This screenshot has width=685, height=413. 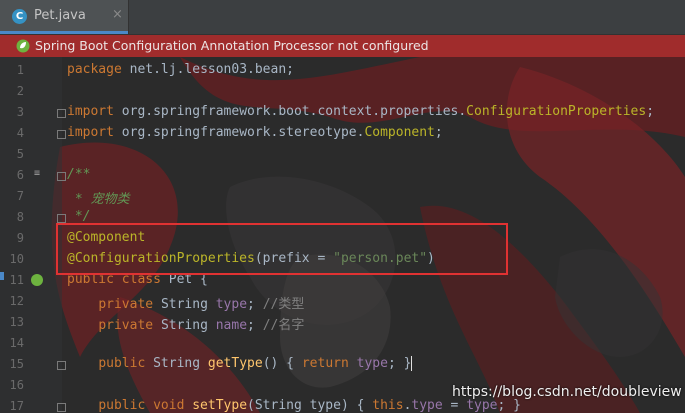 What do you see at coordinates (454, 405) in the screenshot?
I see `code-token: =` at bounding box center [454, 405].